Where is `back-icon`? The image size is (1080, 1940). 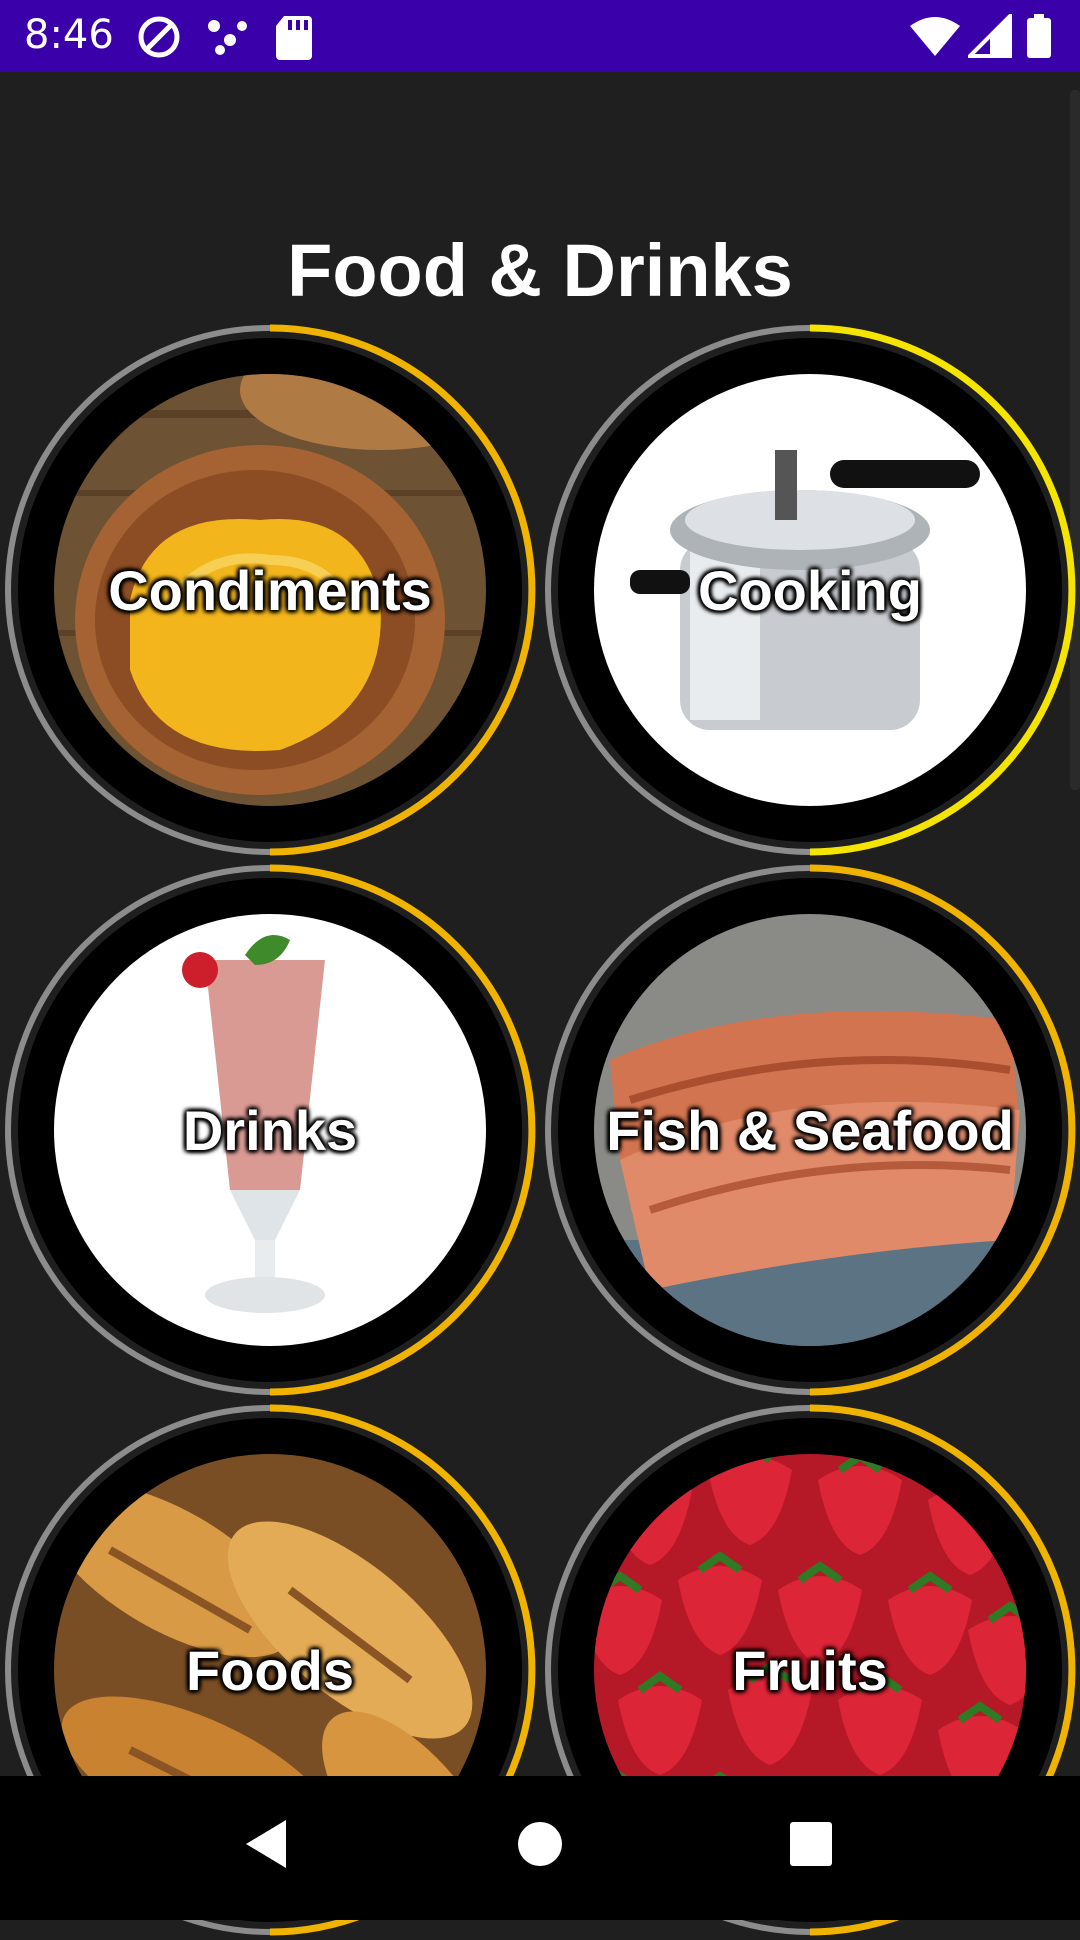
back-icon is located at coordinates (267, 1844).